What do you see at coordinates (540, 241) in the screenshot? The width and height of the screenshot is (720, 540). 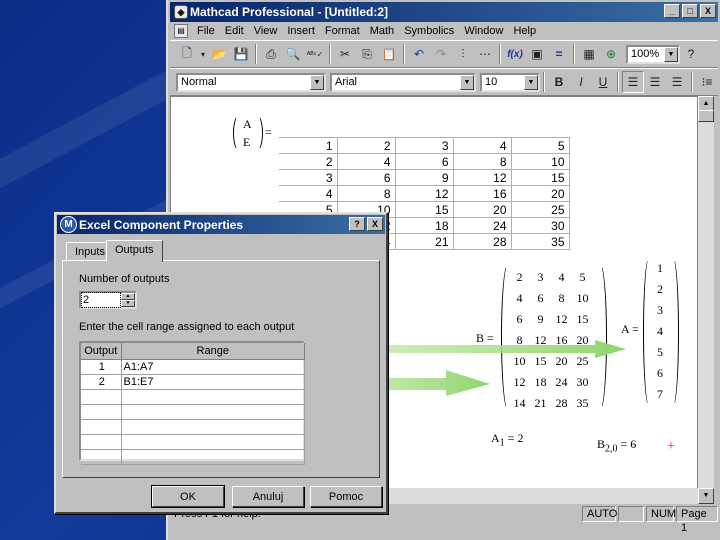 I see `table-cell: 35` at bounding box center [540, 241].